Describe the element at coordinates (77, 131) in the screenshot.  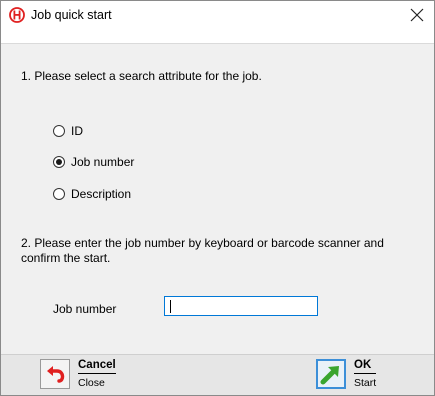
I see `radio-id-label: ID` at that location.